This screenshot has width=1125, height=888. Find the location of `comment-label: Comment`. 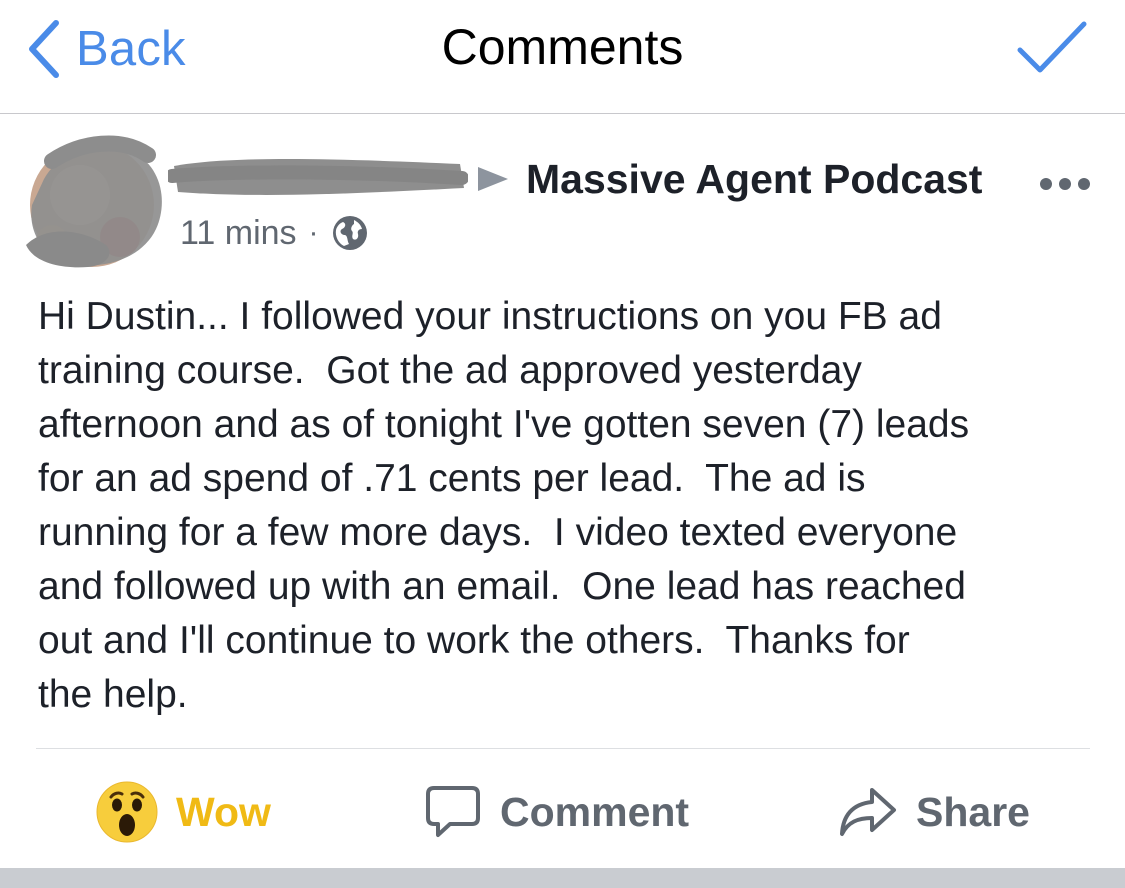

comment-label: Comment is located at coordinates (595, 811).